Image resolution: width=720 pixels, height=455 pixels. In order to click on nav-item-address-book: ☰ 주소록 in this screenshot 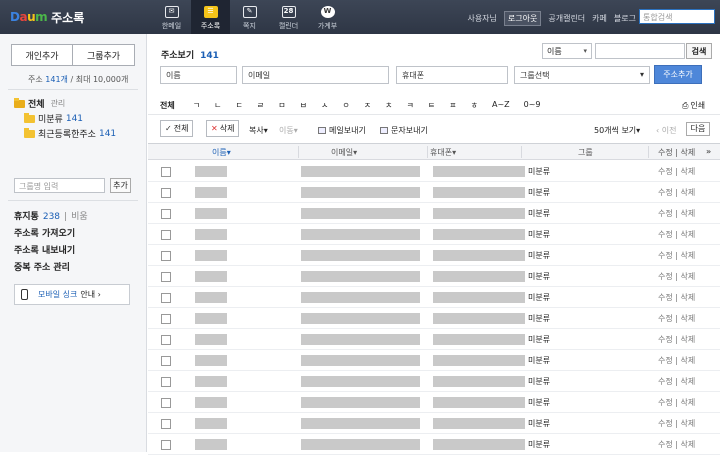, I will do `click(210, 17)`.